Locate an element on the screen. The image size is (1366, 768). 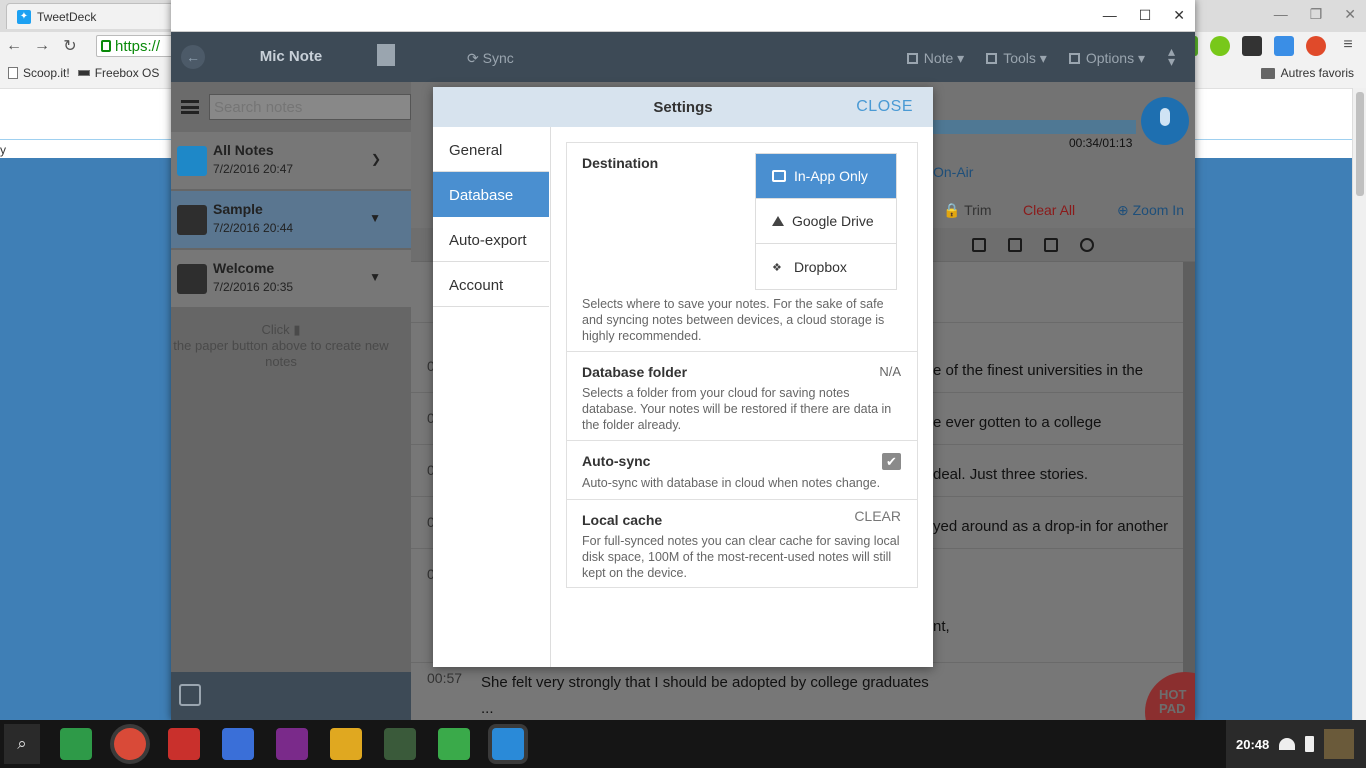
option-dropbox: ❖ Dropbox is located at coordinates (826, 266).